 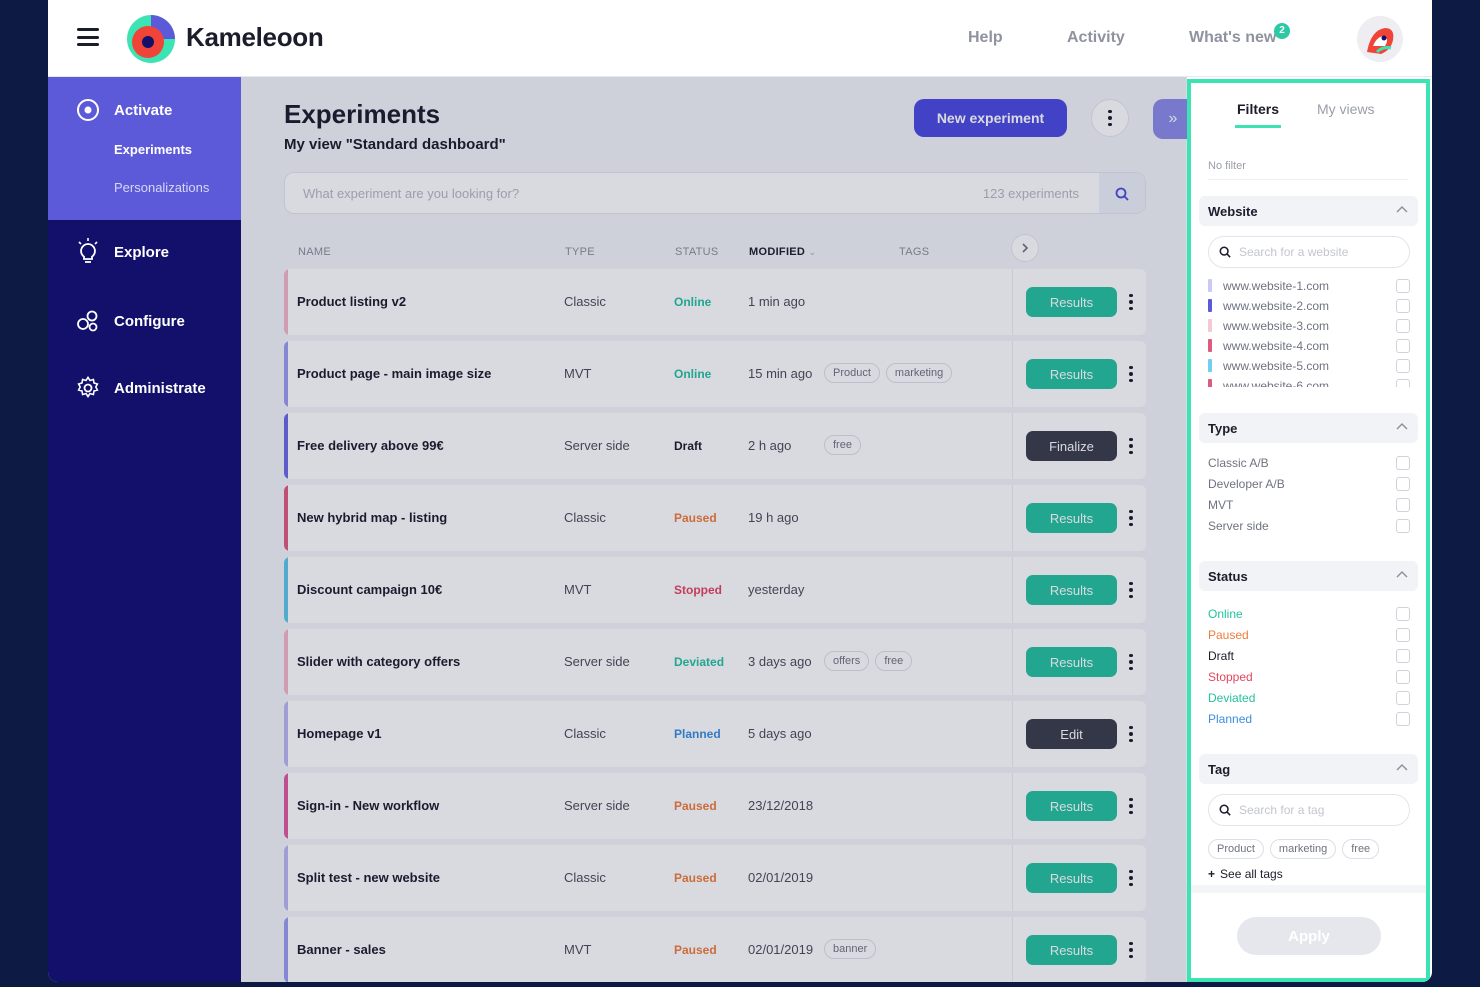 I want to click on filter-section-status: Status, so click(x=1308, y=576).